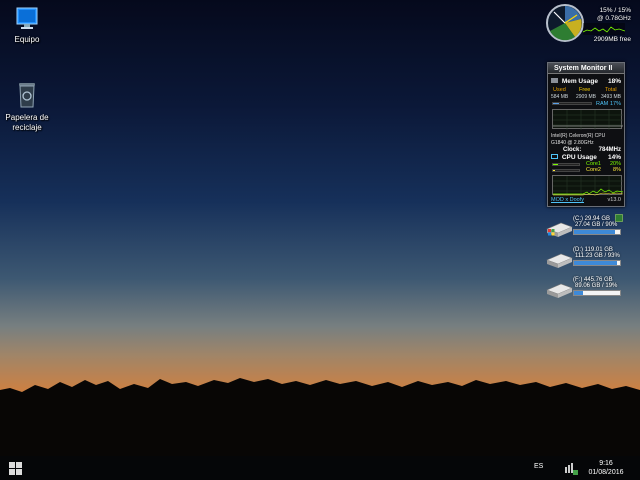  What do you see at coordinates (559, 229) in the screenshot?
I see `windows-drive-icon` at bounding box center [559, 229].